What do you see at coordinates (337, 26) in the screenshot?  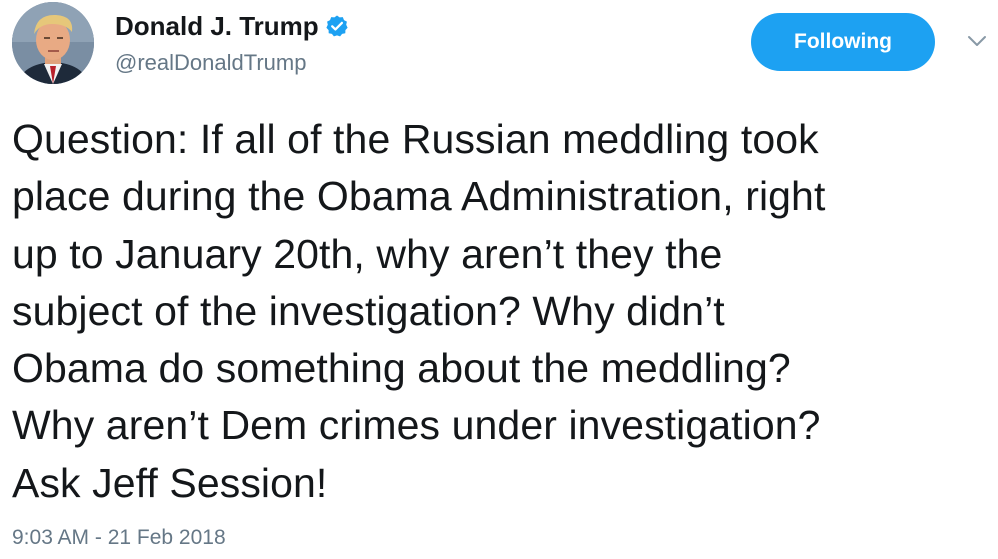 I see `verified-badge-icon` at bounding box center [337, 26].